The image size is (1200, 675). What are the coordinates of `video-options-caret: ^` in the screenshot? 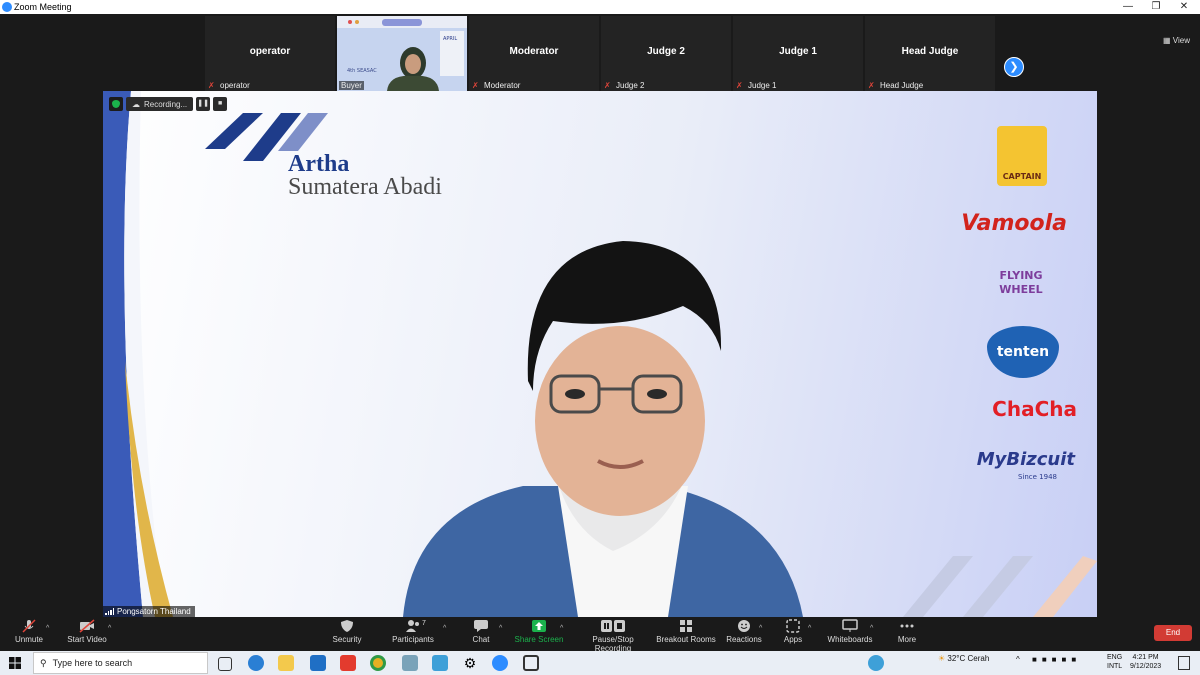 It's located at (109, 628).